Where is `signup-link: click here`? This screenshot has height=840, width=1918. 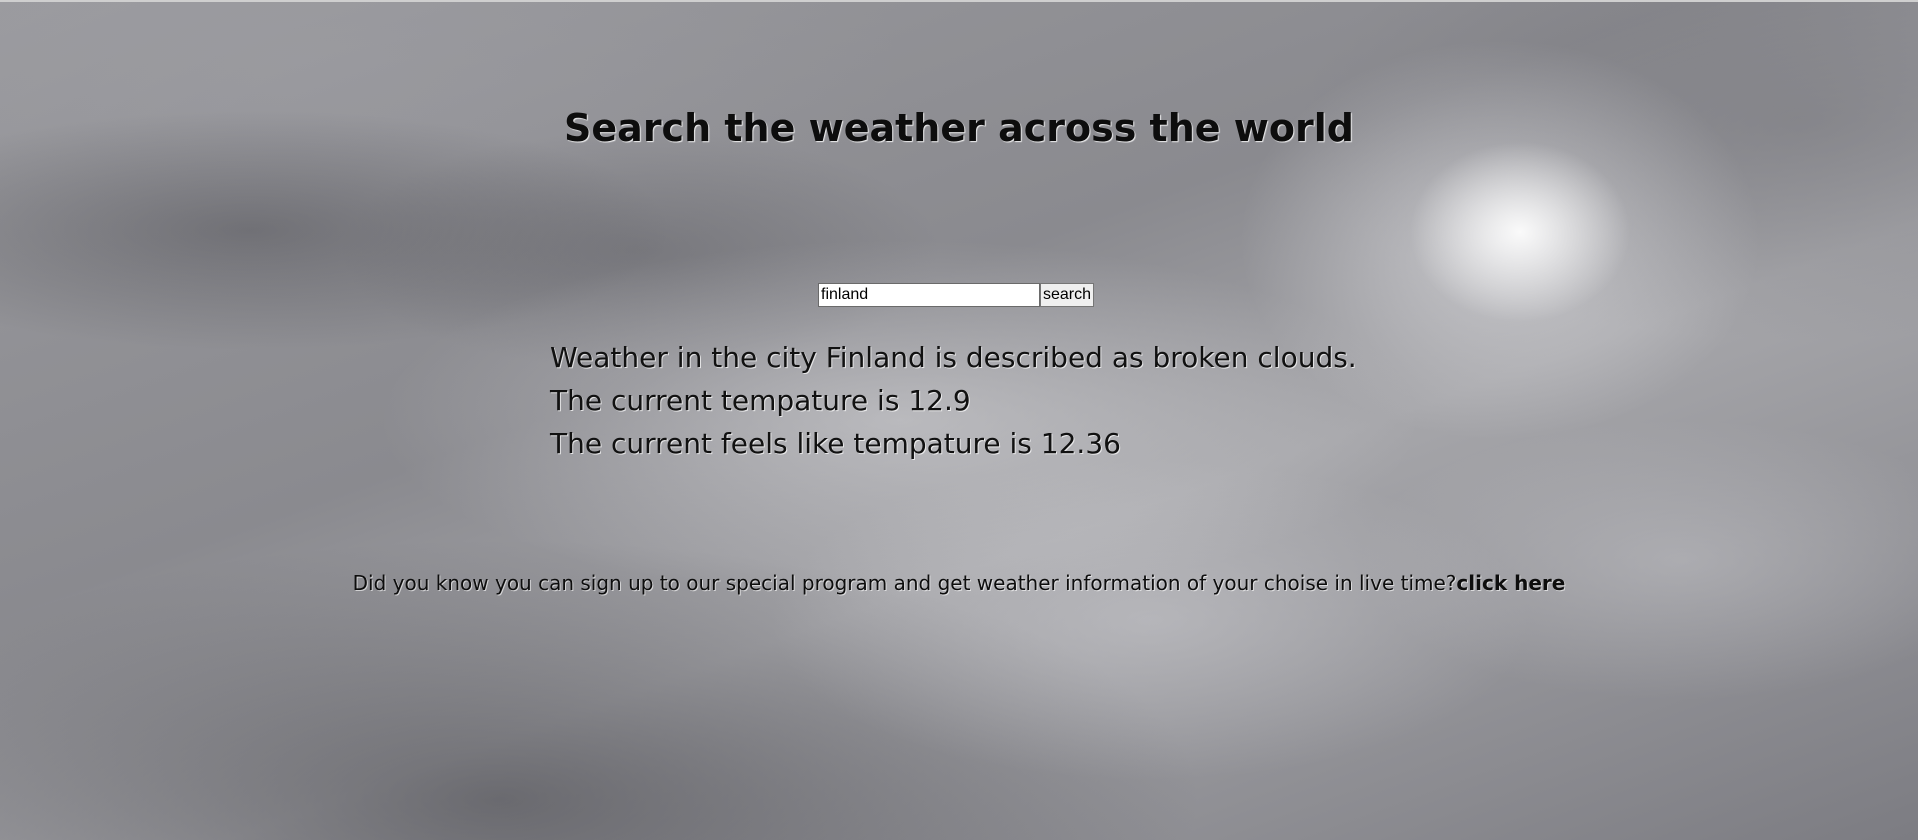
signup-link: click here is located at coordinates (1510, 583).